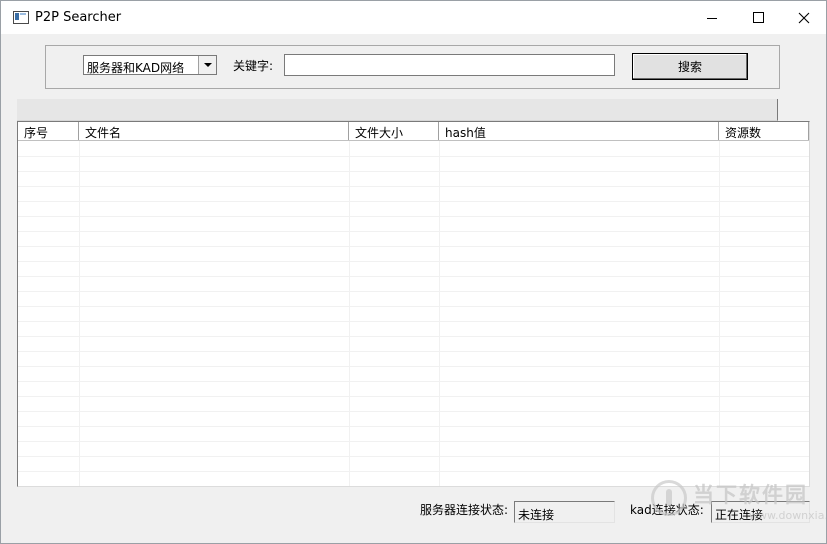  What do you see at coordinates (253, 66) in the screenshot?
I see `keyword-label: 关键字:` at bounding box center [253, 66].